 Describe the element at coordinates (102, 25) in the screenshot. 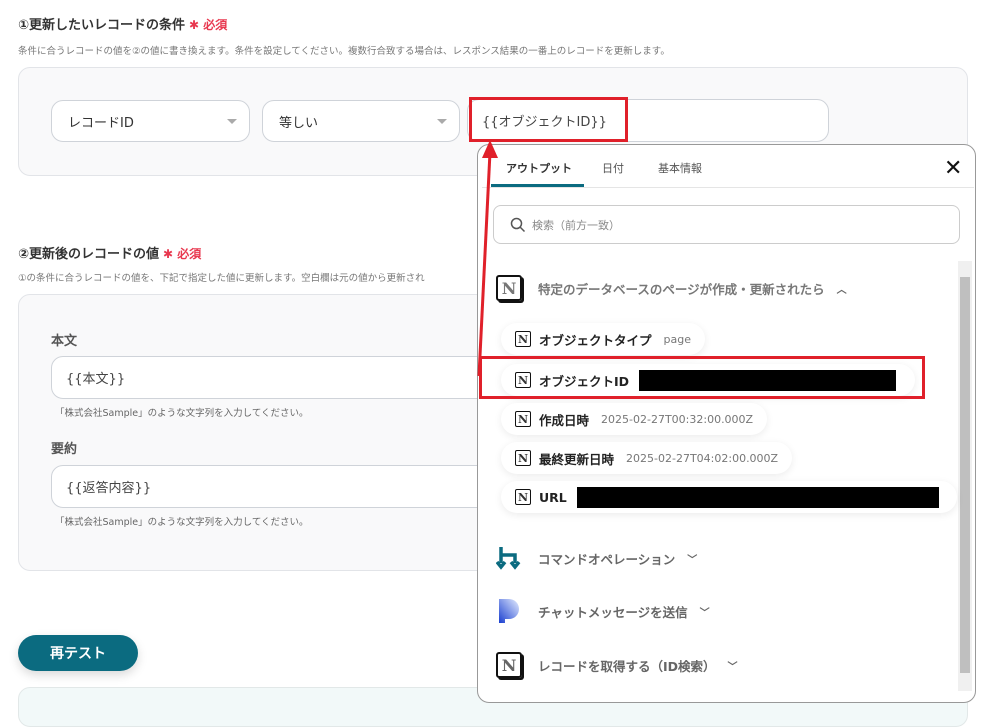

I see `section1-title-text: ①更新したいレコードの条件` at that location.